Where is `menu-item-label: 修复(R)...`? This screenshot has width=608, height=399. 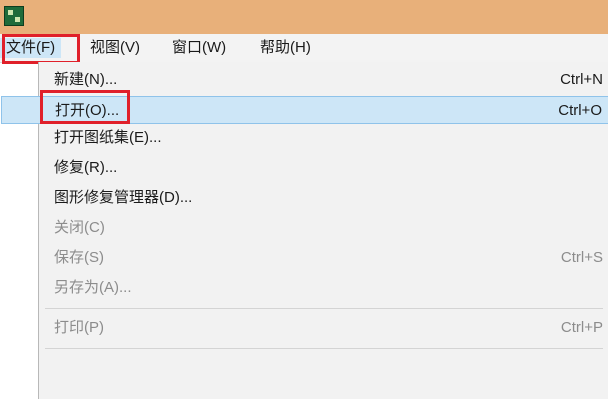 menu-item-label: 修复(R)... is located at coordinates (86, 167).